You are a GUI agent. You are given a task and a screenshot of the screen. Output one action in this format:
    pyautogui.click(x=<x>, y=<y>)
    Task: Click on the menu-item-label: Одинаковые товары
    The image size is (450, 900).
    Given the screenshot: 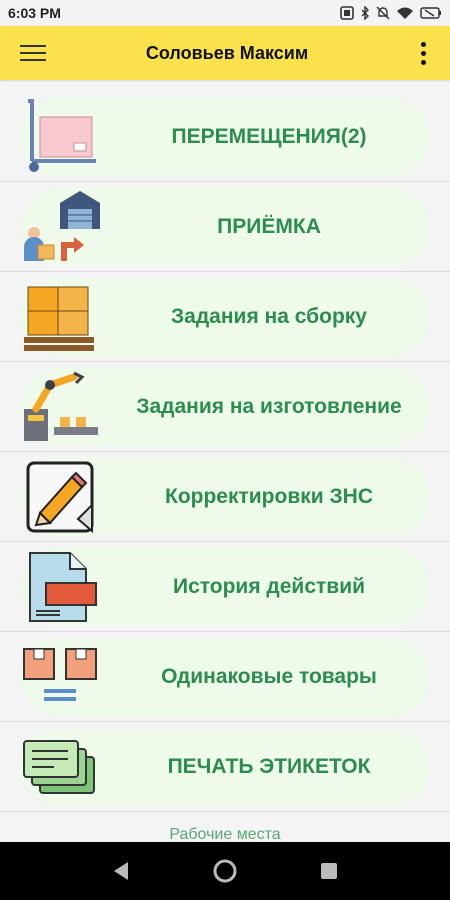 What is the action you would take?
    pyautogui.click(x=269, y=676)
    